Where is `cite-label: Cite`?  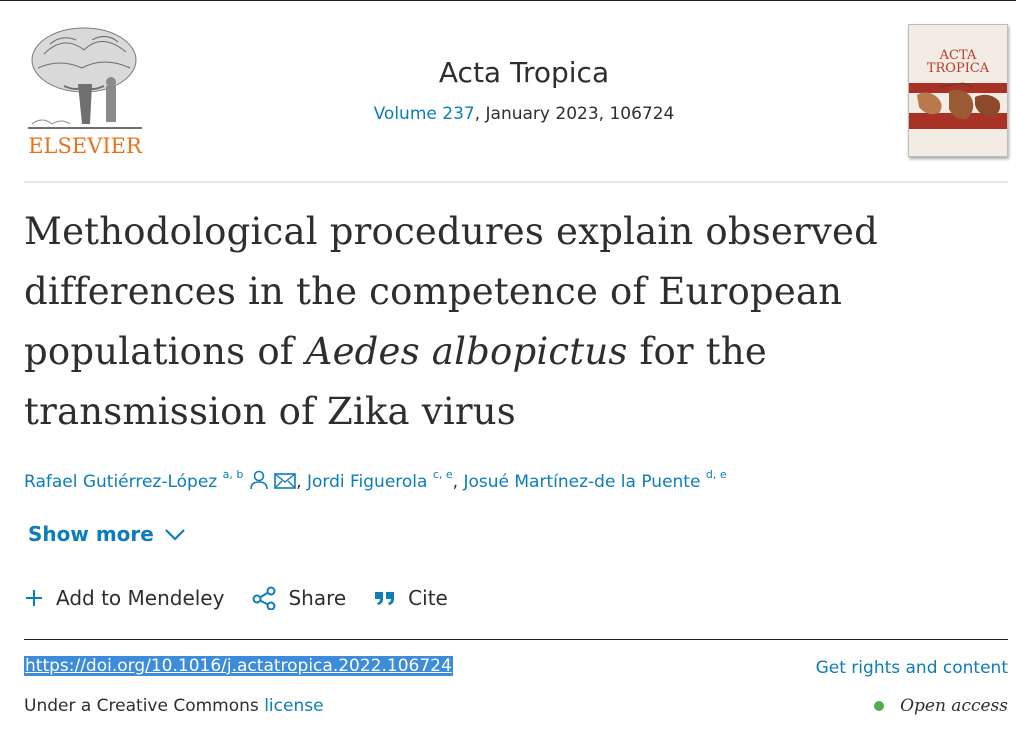 cite-label: Cite is located at coordinates (428, 598).